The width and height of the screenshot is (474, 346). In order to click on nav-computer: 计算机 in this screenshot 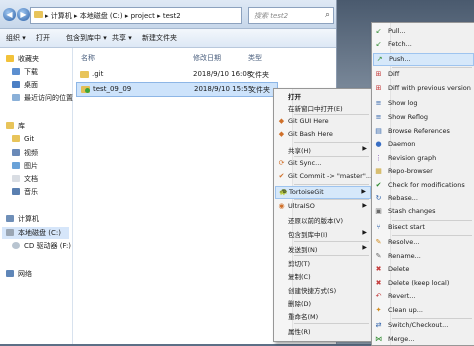, I will do `click(22, 219)`.